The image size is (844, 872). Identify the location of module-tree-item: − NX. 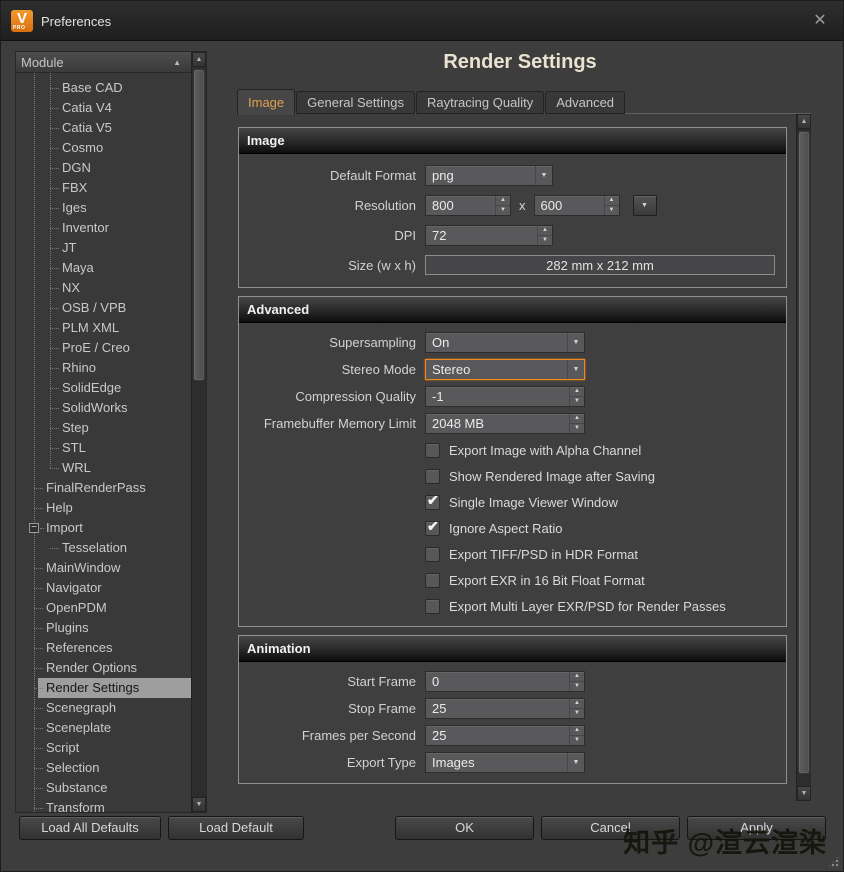
(103, 288).